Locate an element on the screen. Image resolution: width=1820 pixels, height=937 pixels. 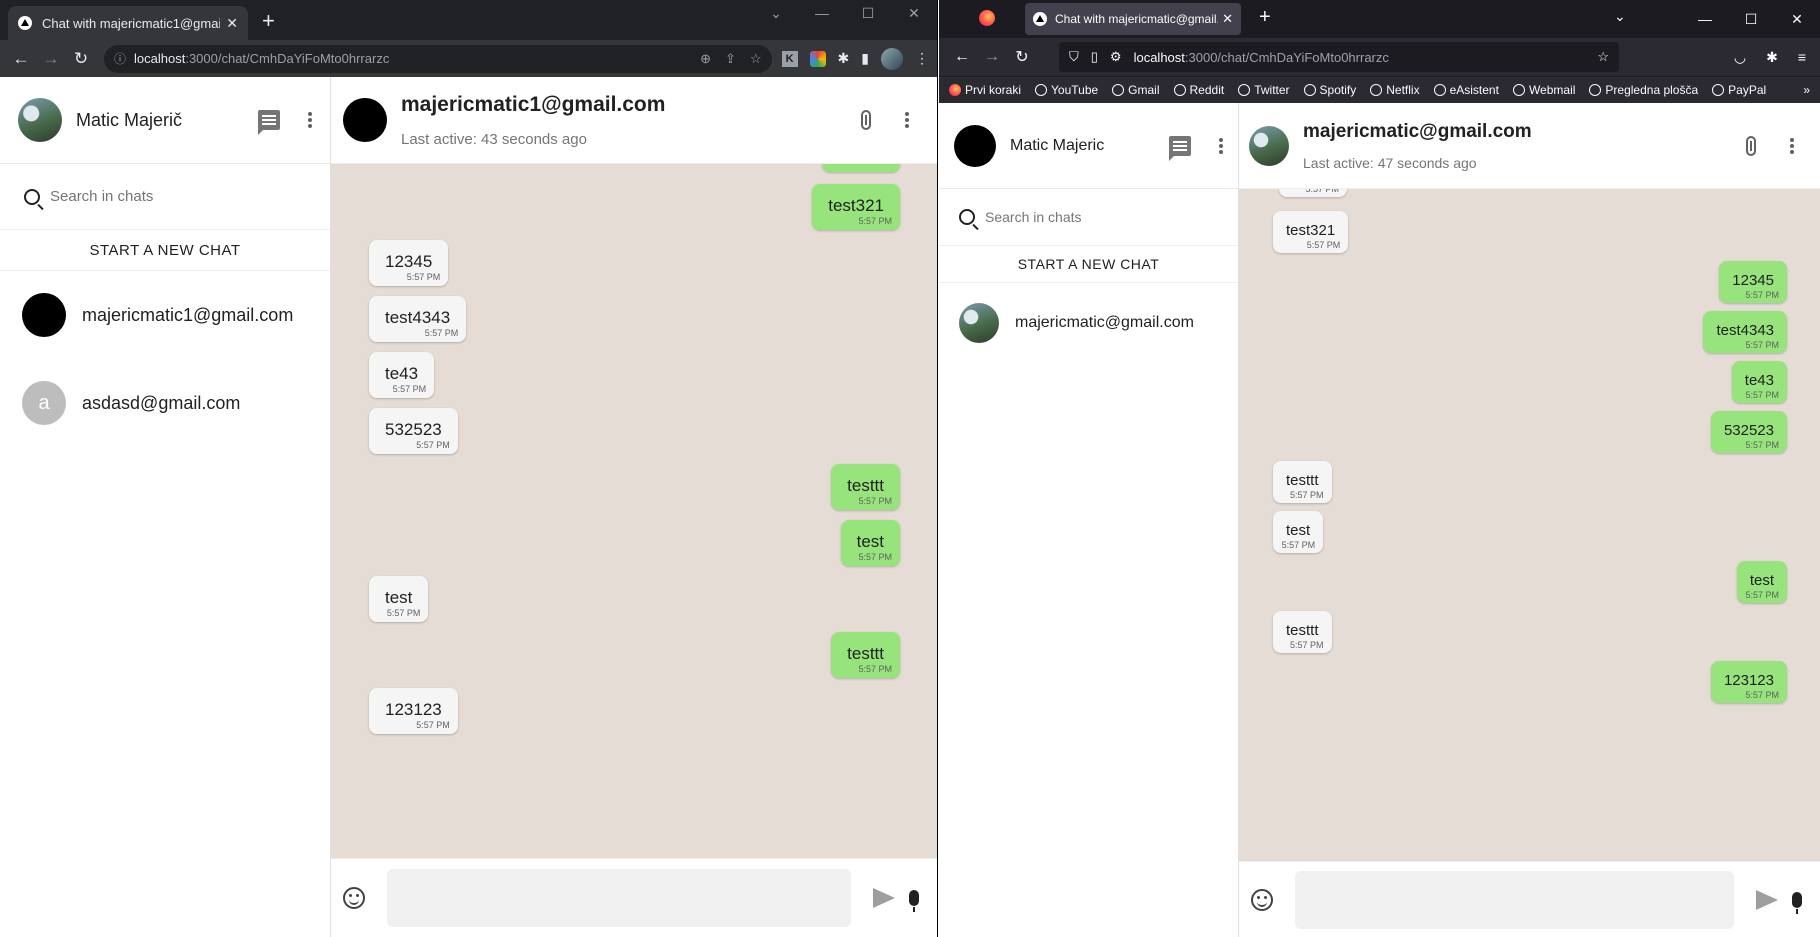
contact-avatar: a is located at coordinates (44, 403).